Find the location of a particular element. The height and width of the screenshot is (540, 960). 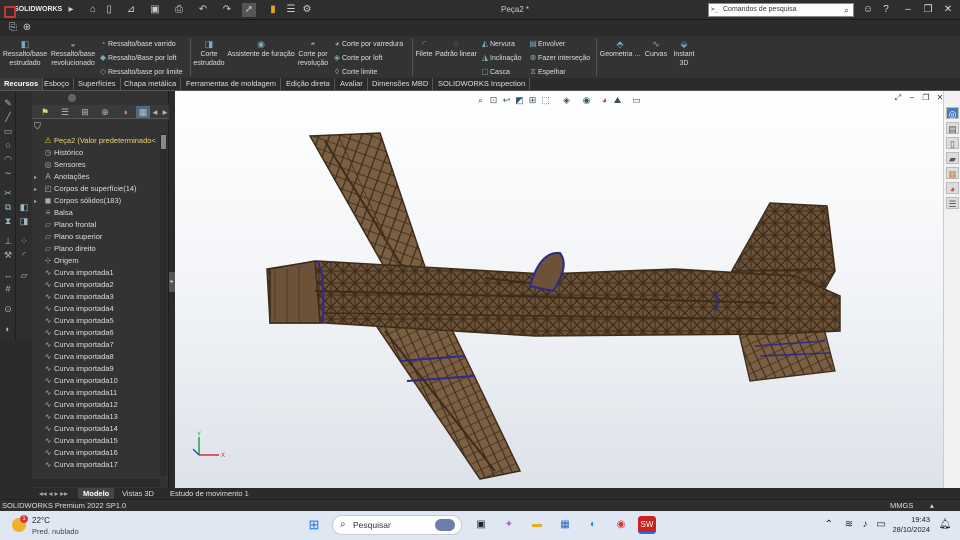

tree-item: ∿ Curva importada17 is located at coordinates (96, 465).